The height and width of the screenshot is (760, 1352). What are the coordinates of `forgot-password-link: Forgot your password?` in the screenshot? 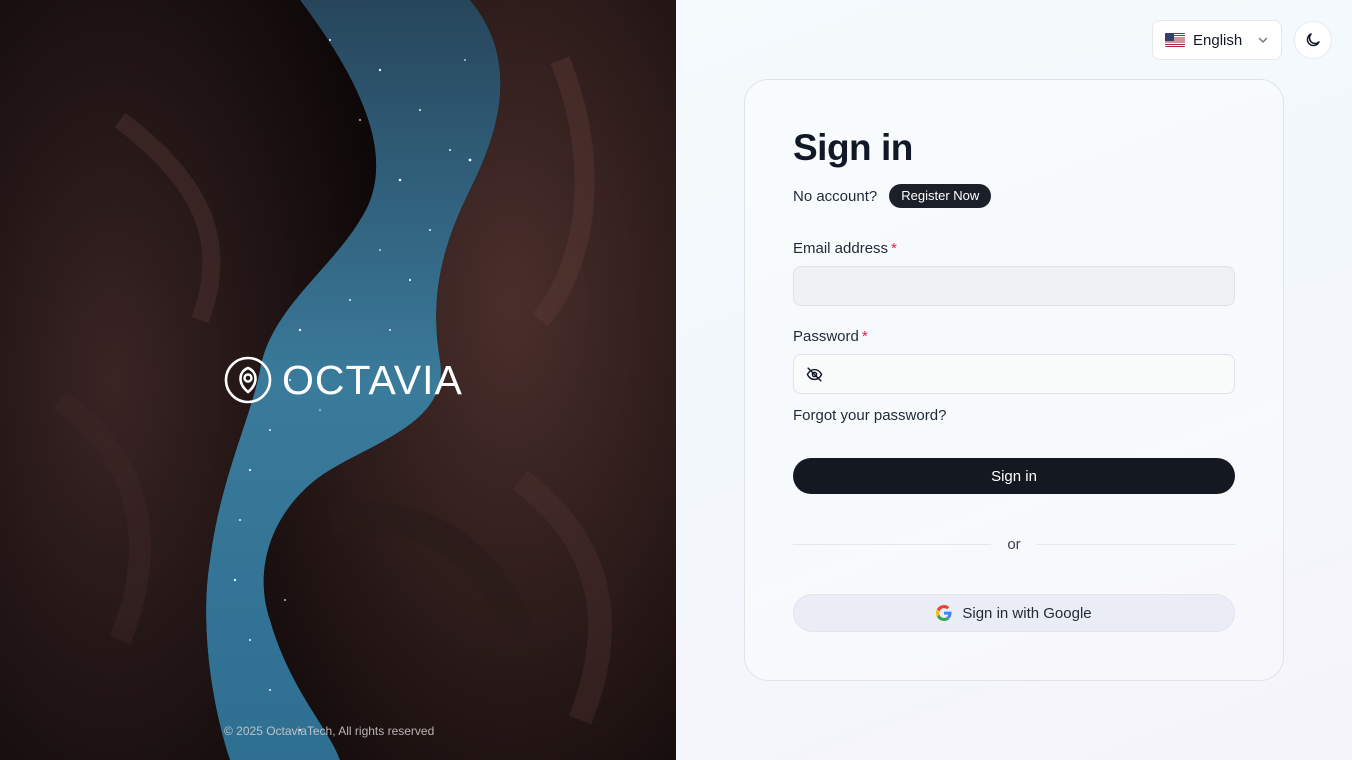 It's located at (869, 415).